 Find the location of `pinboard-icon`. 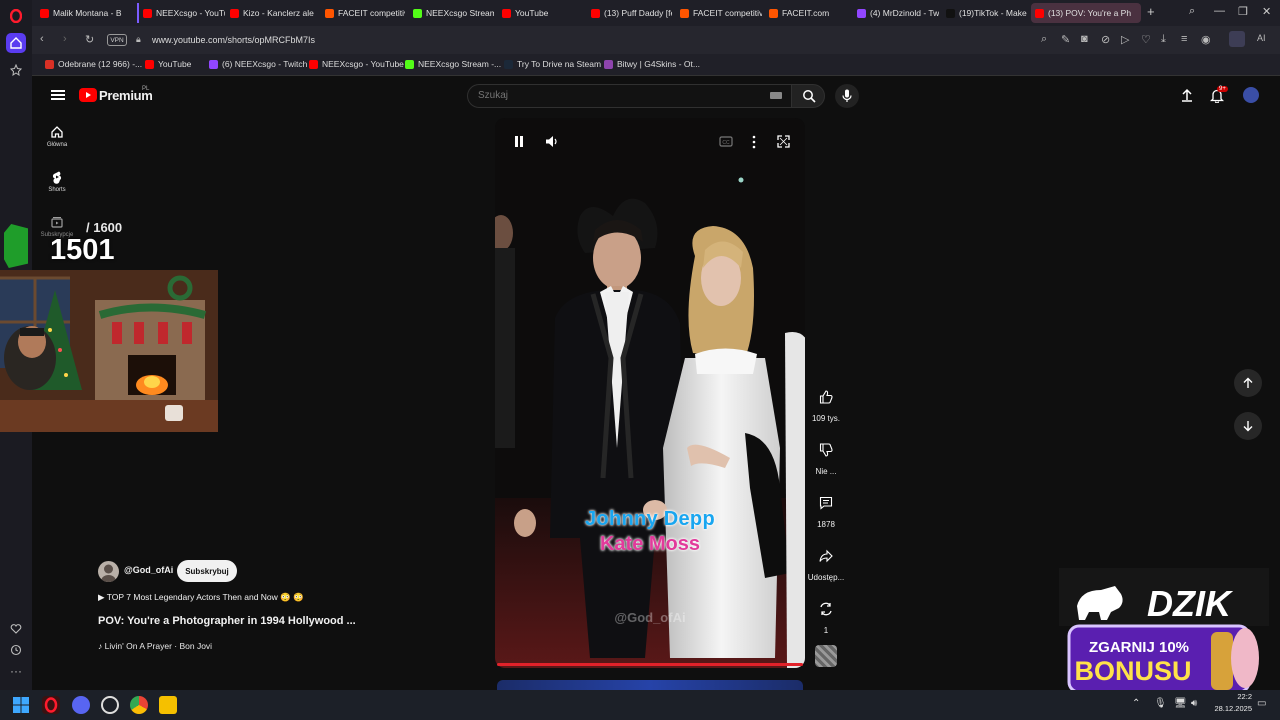

pinboard-icon is located at coordinates (16, 70).